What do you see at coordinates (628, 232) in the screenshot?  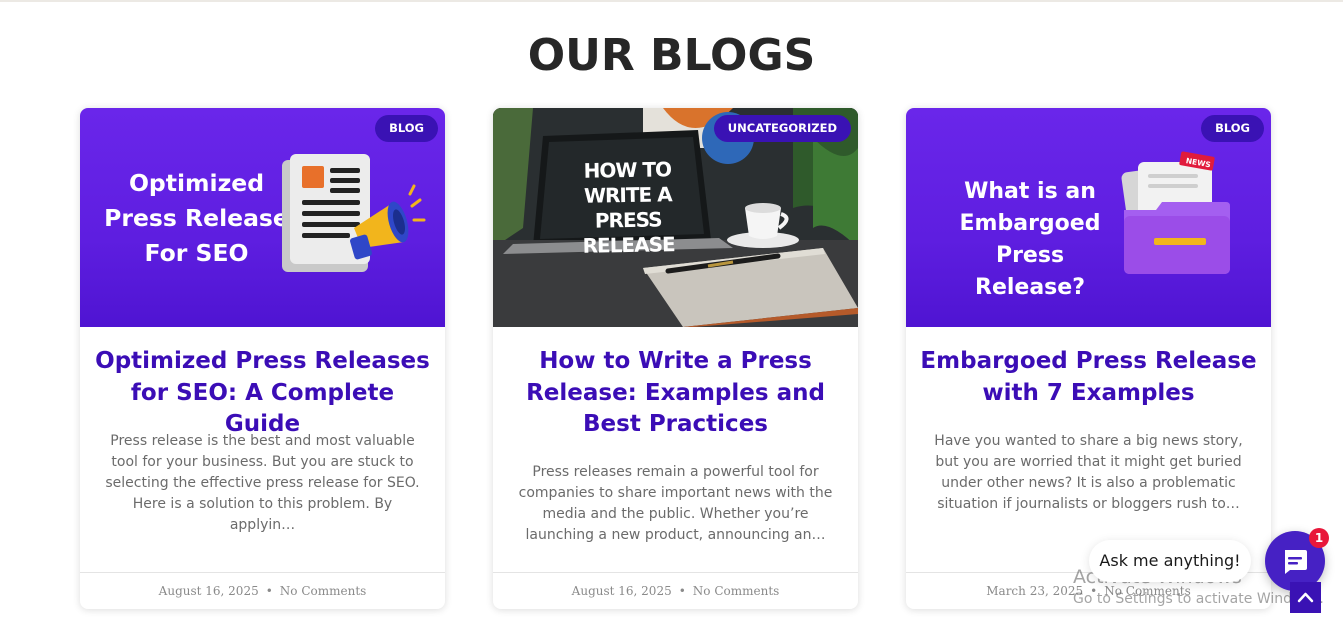 I see `thumbnail-caption-line: PRESS RELEASE` at bounding box center [628, 232].